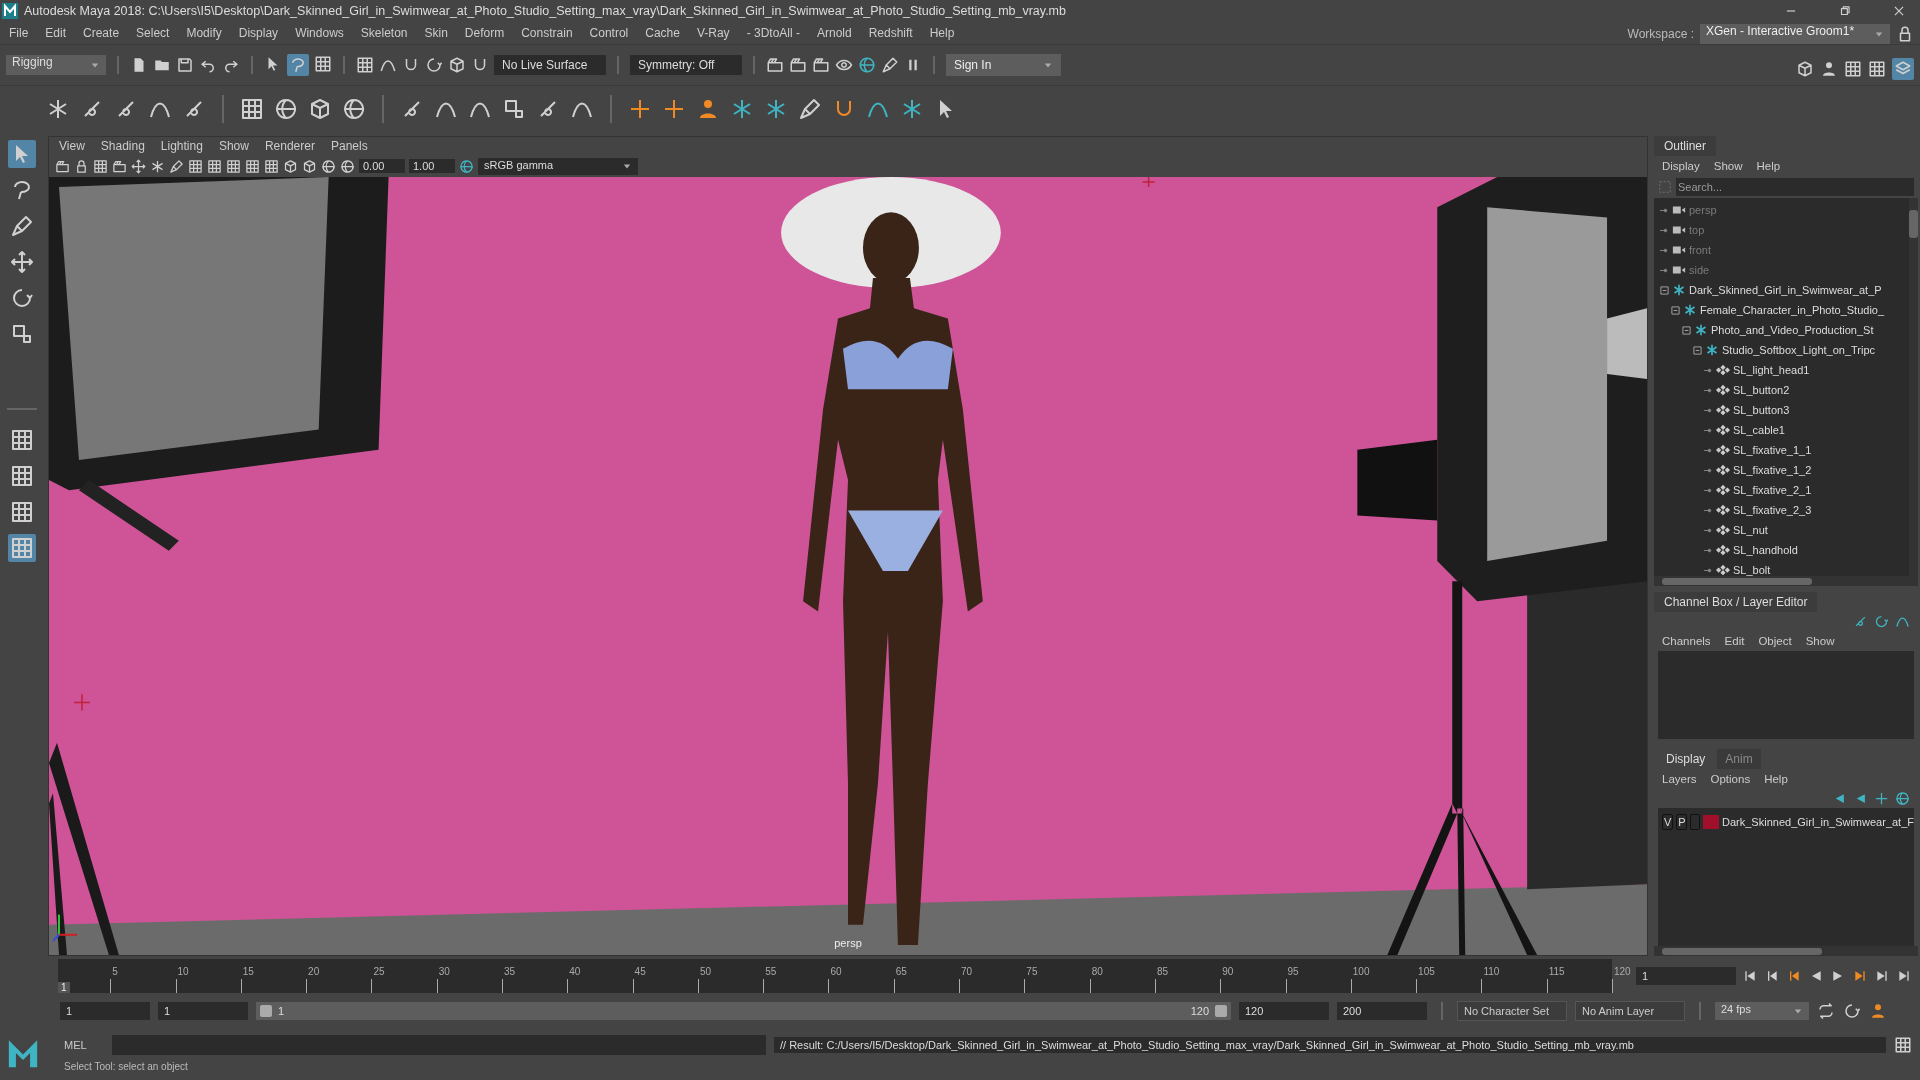  I want to click on channel-box-tab: Channel Box / Layer Editor, so click(1736, 602).